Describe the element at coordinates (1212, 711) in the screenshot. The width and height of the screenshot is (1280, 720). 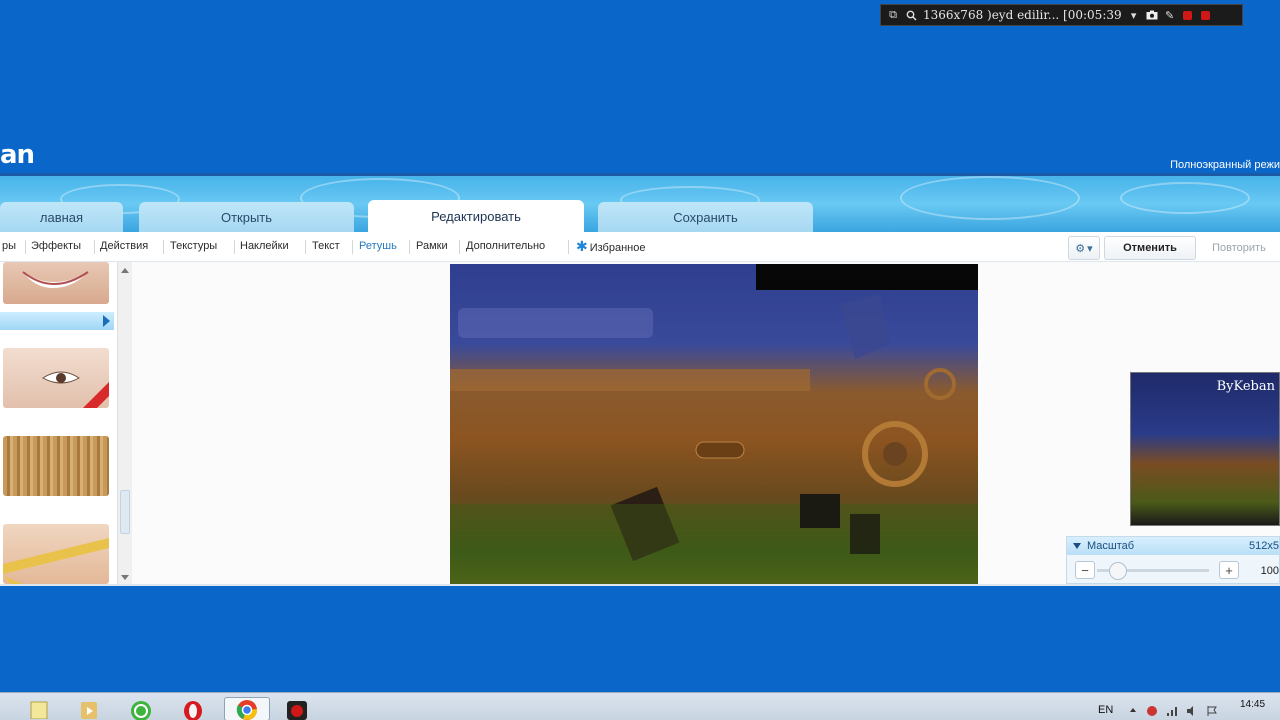
I see `notification-flag-icon` at that location.